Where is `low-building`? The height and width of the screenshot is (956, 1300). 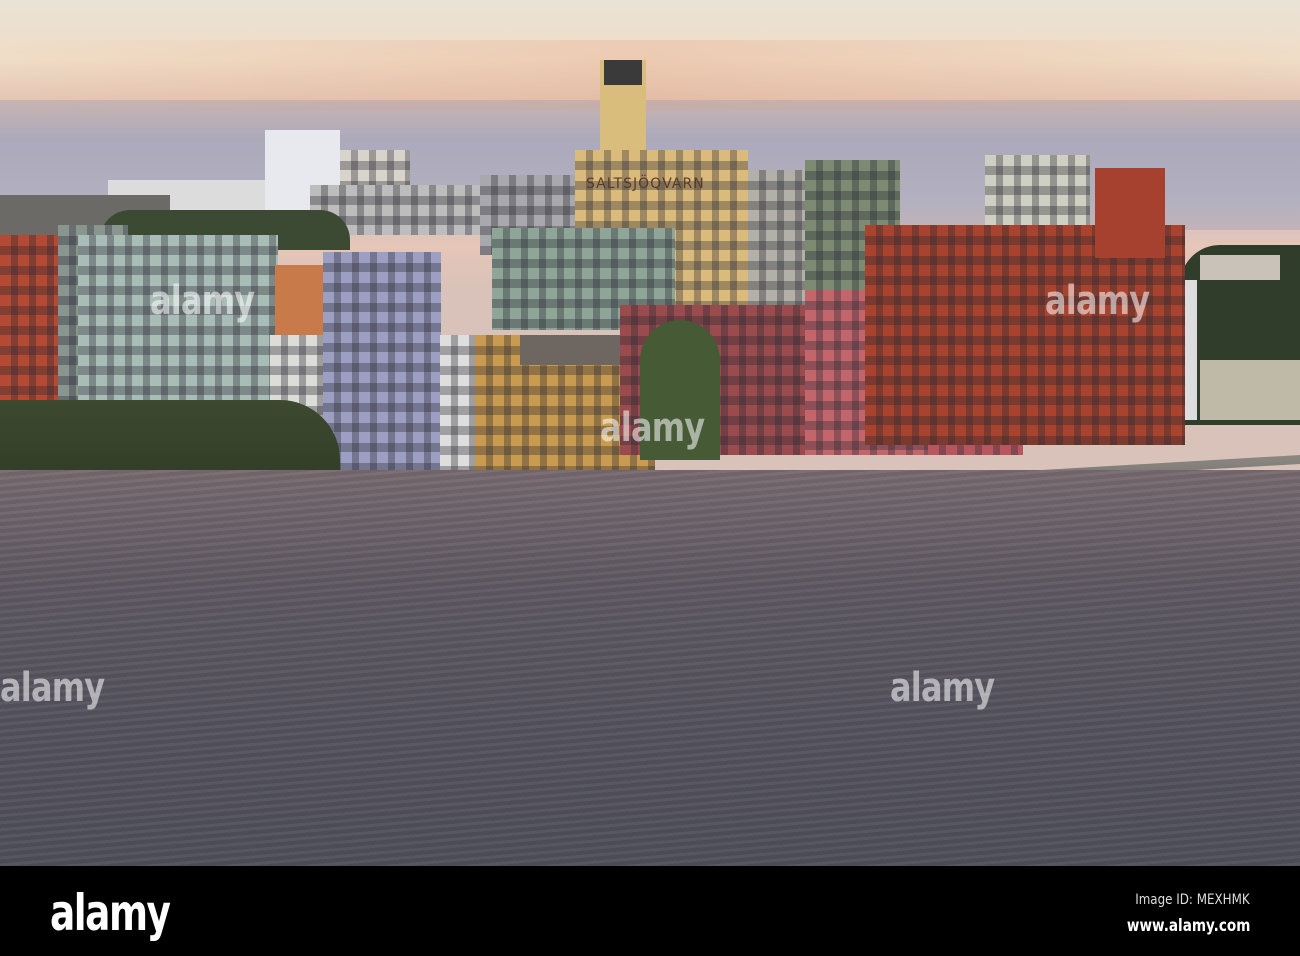
low-building is located at coordinates (1250, 390).